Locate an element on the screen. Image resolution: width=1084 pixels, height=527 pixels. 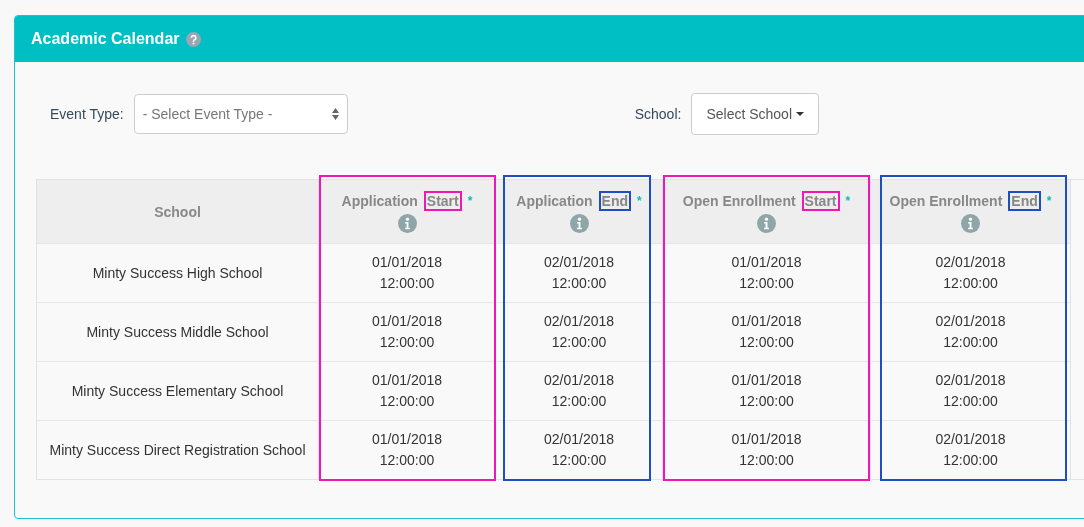
event-type-label: Event Type: is located at coordinates (87, 114).